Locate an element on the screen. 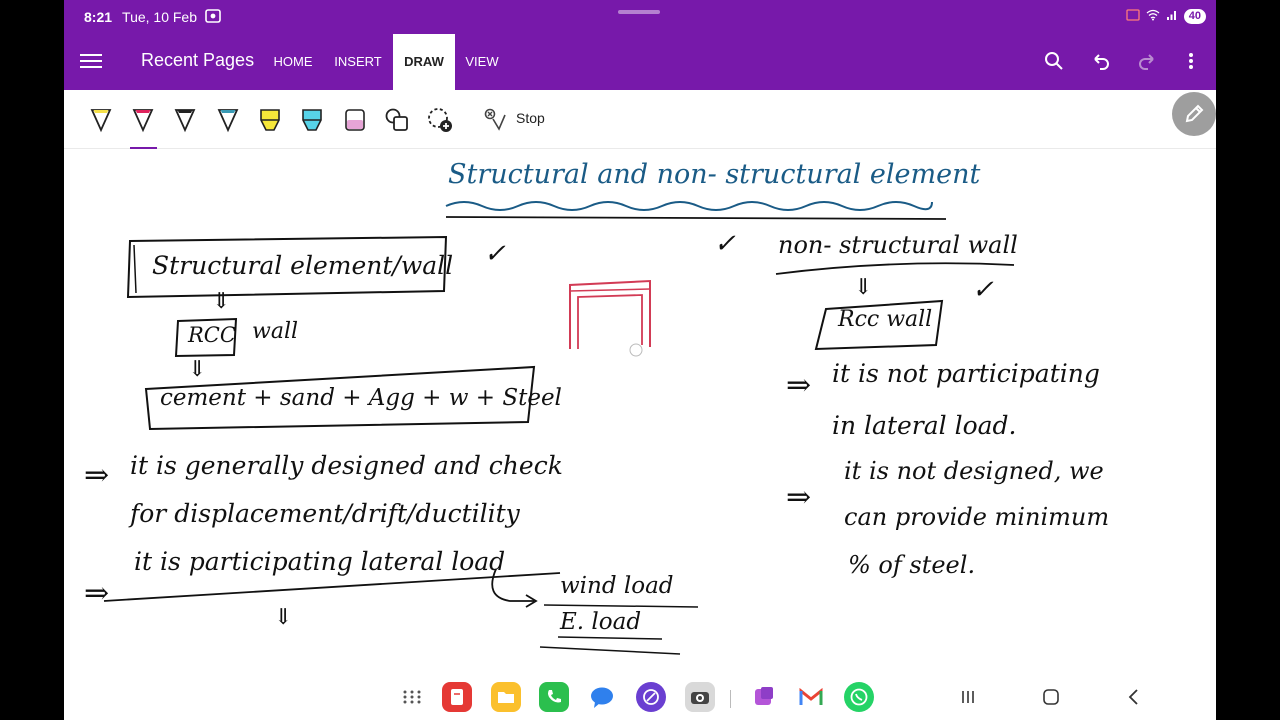 This screenshot has width=1280, height=720. status-time: 8:21 is located at coordinates (98, 17).